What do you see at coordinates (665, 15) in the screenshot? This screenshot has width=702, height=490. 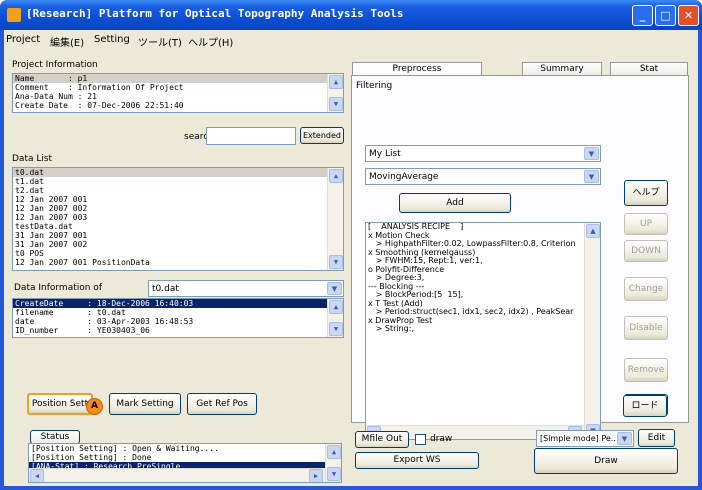 I see `maximize-button: □` at bounding box center [665, 15].